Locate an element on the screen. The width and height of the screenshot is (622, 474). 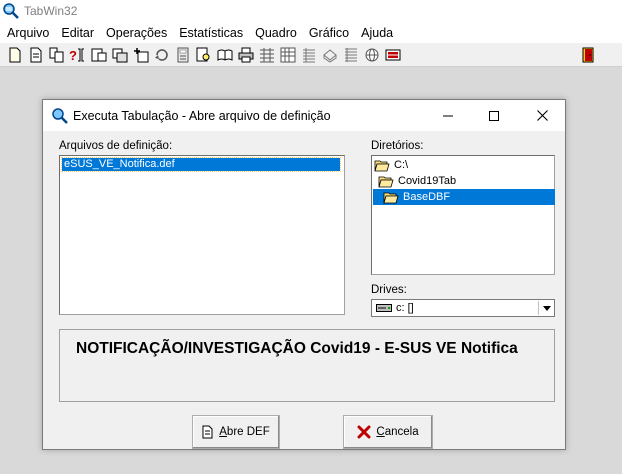
toolbar: ? is located at coordinates (311, 55).